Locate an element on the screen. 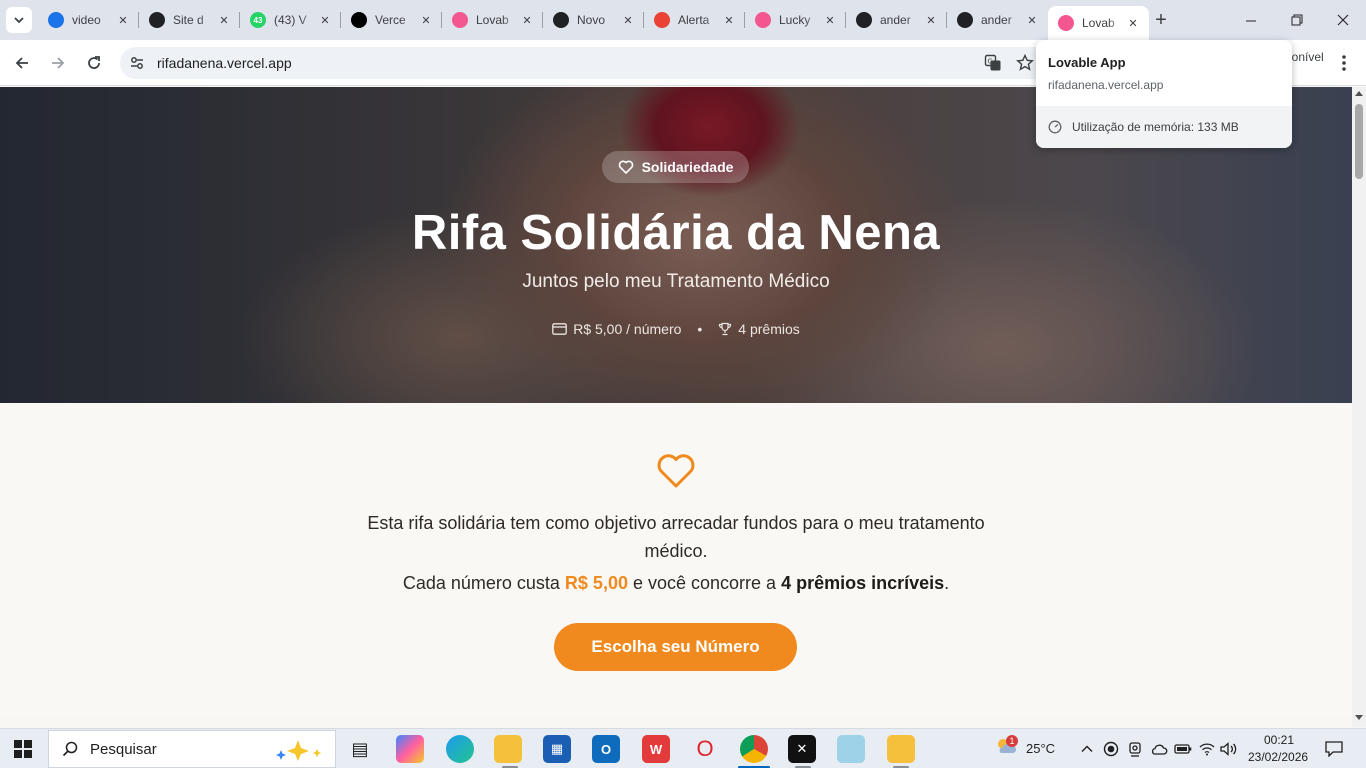 The width and height of the screenshot is (1366, 768). browser-tab: Verce ✕ is located at coordinates (391, 20).